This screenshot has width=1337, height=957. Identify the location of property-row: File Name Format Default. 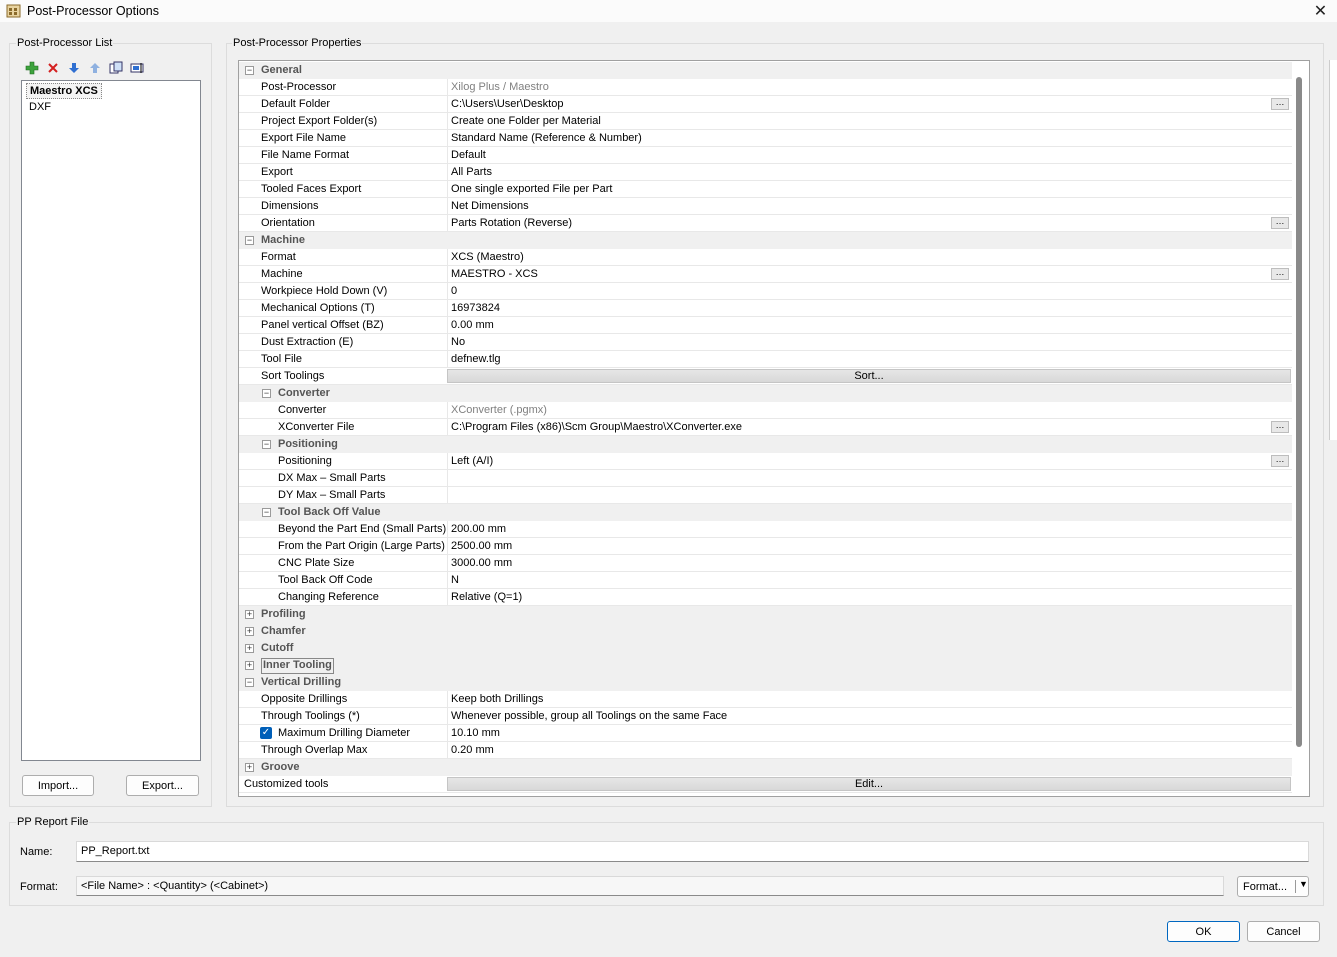
(765, 155).